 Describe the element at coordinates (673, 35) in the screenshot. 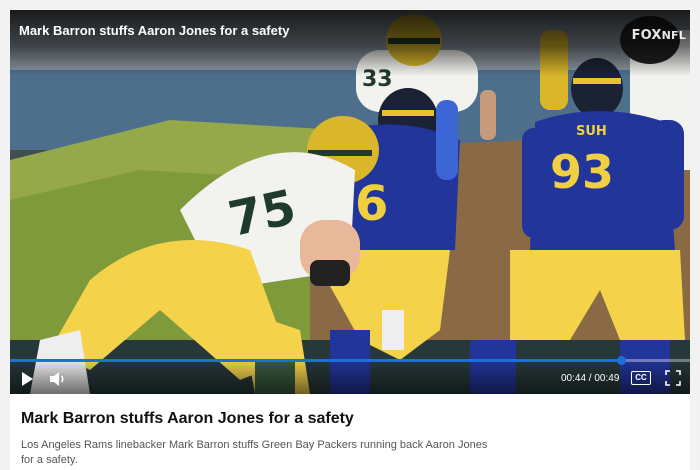

I see `nfl-logo-text: NFL` at that location.